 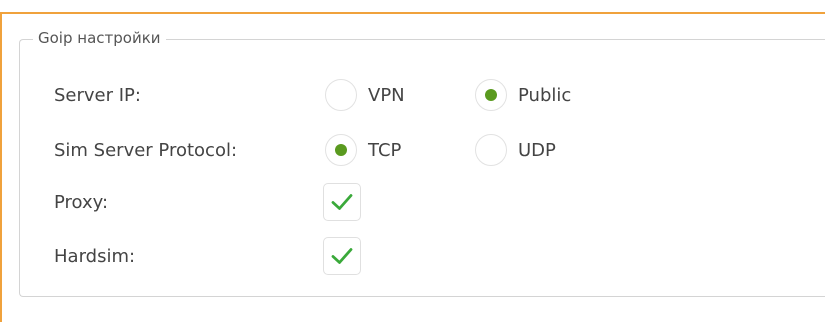 I want to click on sim-server-protocol-label: Sim Server Protocol:, so click(x=146, y=150).